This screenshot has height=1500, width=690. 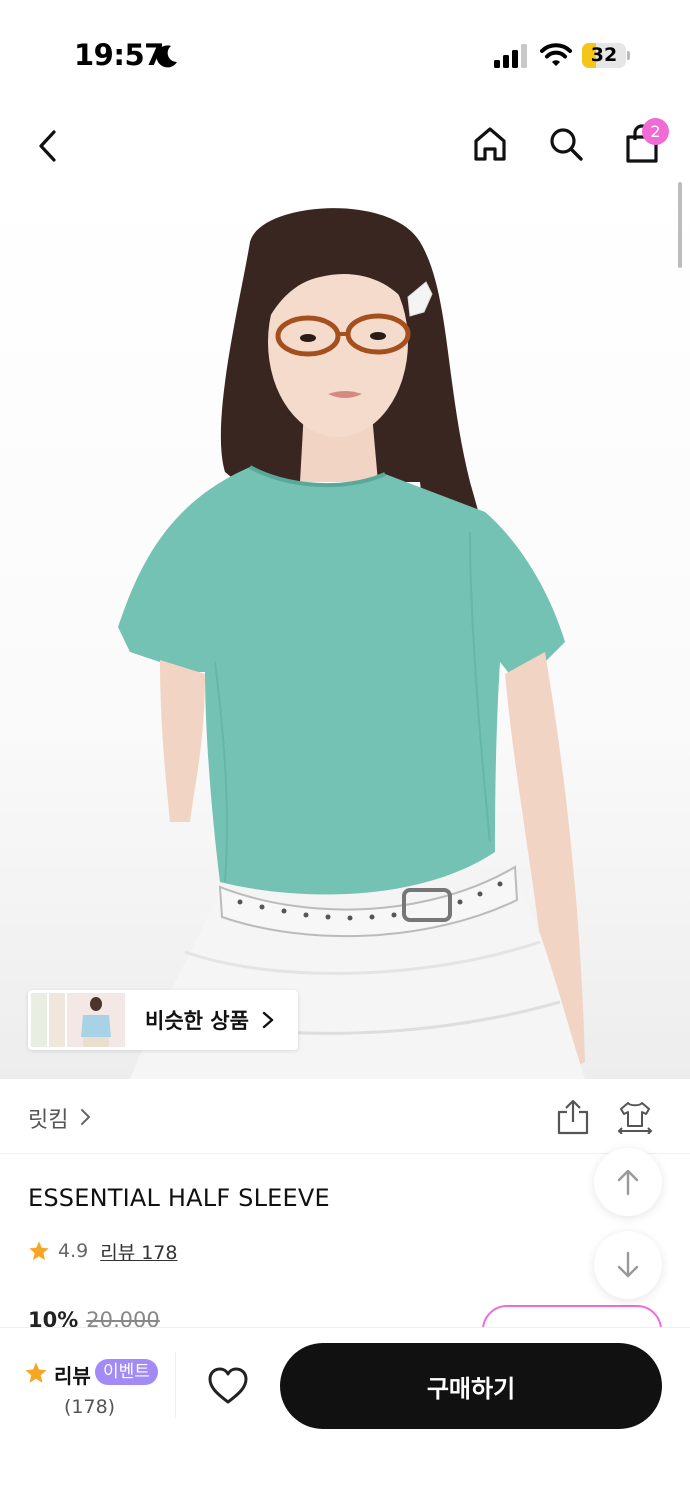 I want to click on heart-icon, so click(x=228, y=1386).